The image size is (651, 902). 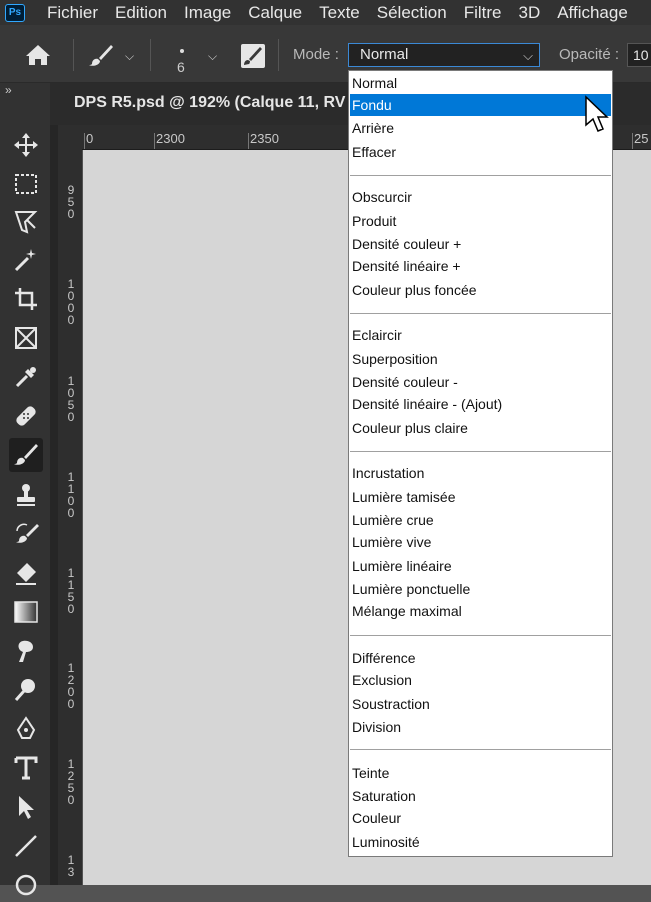 What do you see at coordinates (589, 54) in the screenshot?
I see `opacity-label: Opacité :` at bounding box center [589, 54].